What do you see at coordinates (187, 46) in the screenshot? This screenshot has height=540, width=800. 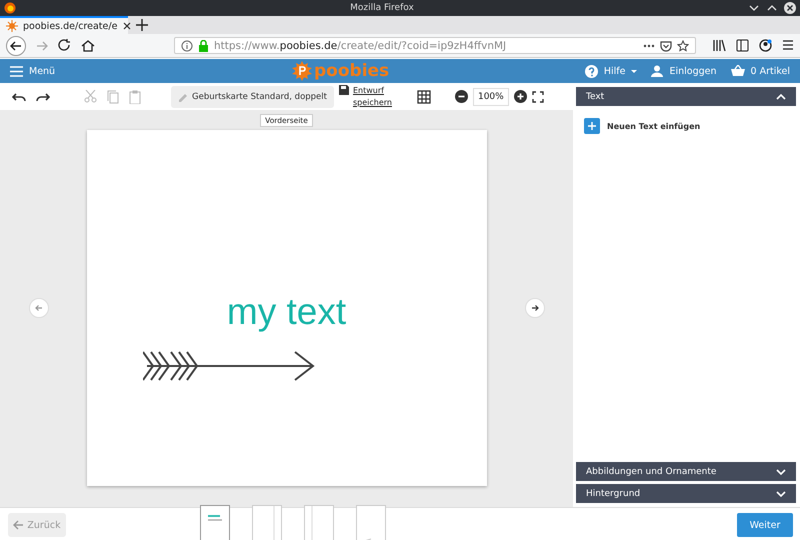 I see `info-icon` at bounding box center [187, 46].